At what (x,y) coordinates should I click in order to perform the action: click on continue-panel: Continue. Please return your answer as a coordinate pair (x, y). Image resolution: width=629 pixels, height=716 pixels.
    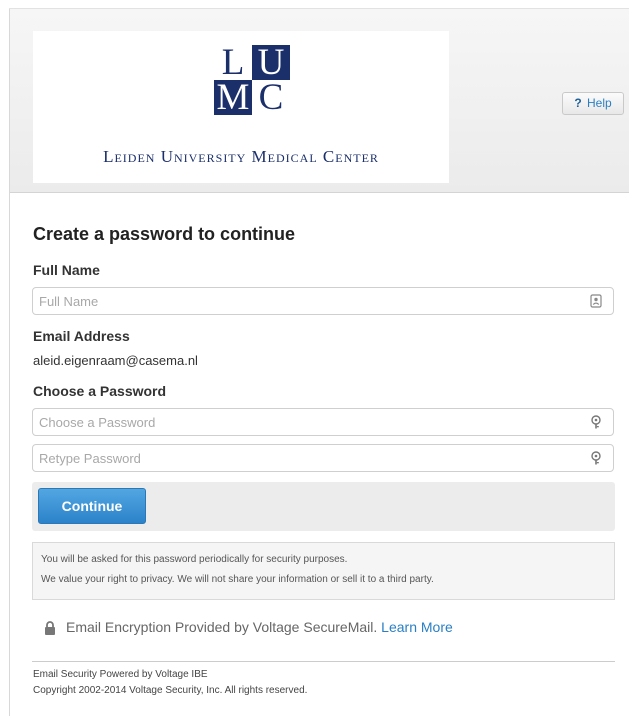
    Looking at the image, I should click on (323, 506).